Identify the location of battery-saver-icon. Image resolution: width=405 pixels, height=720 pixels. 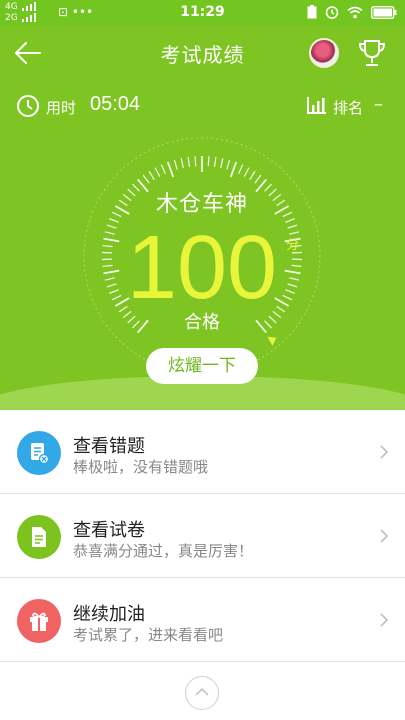
(312, 12).